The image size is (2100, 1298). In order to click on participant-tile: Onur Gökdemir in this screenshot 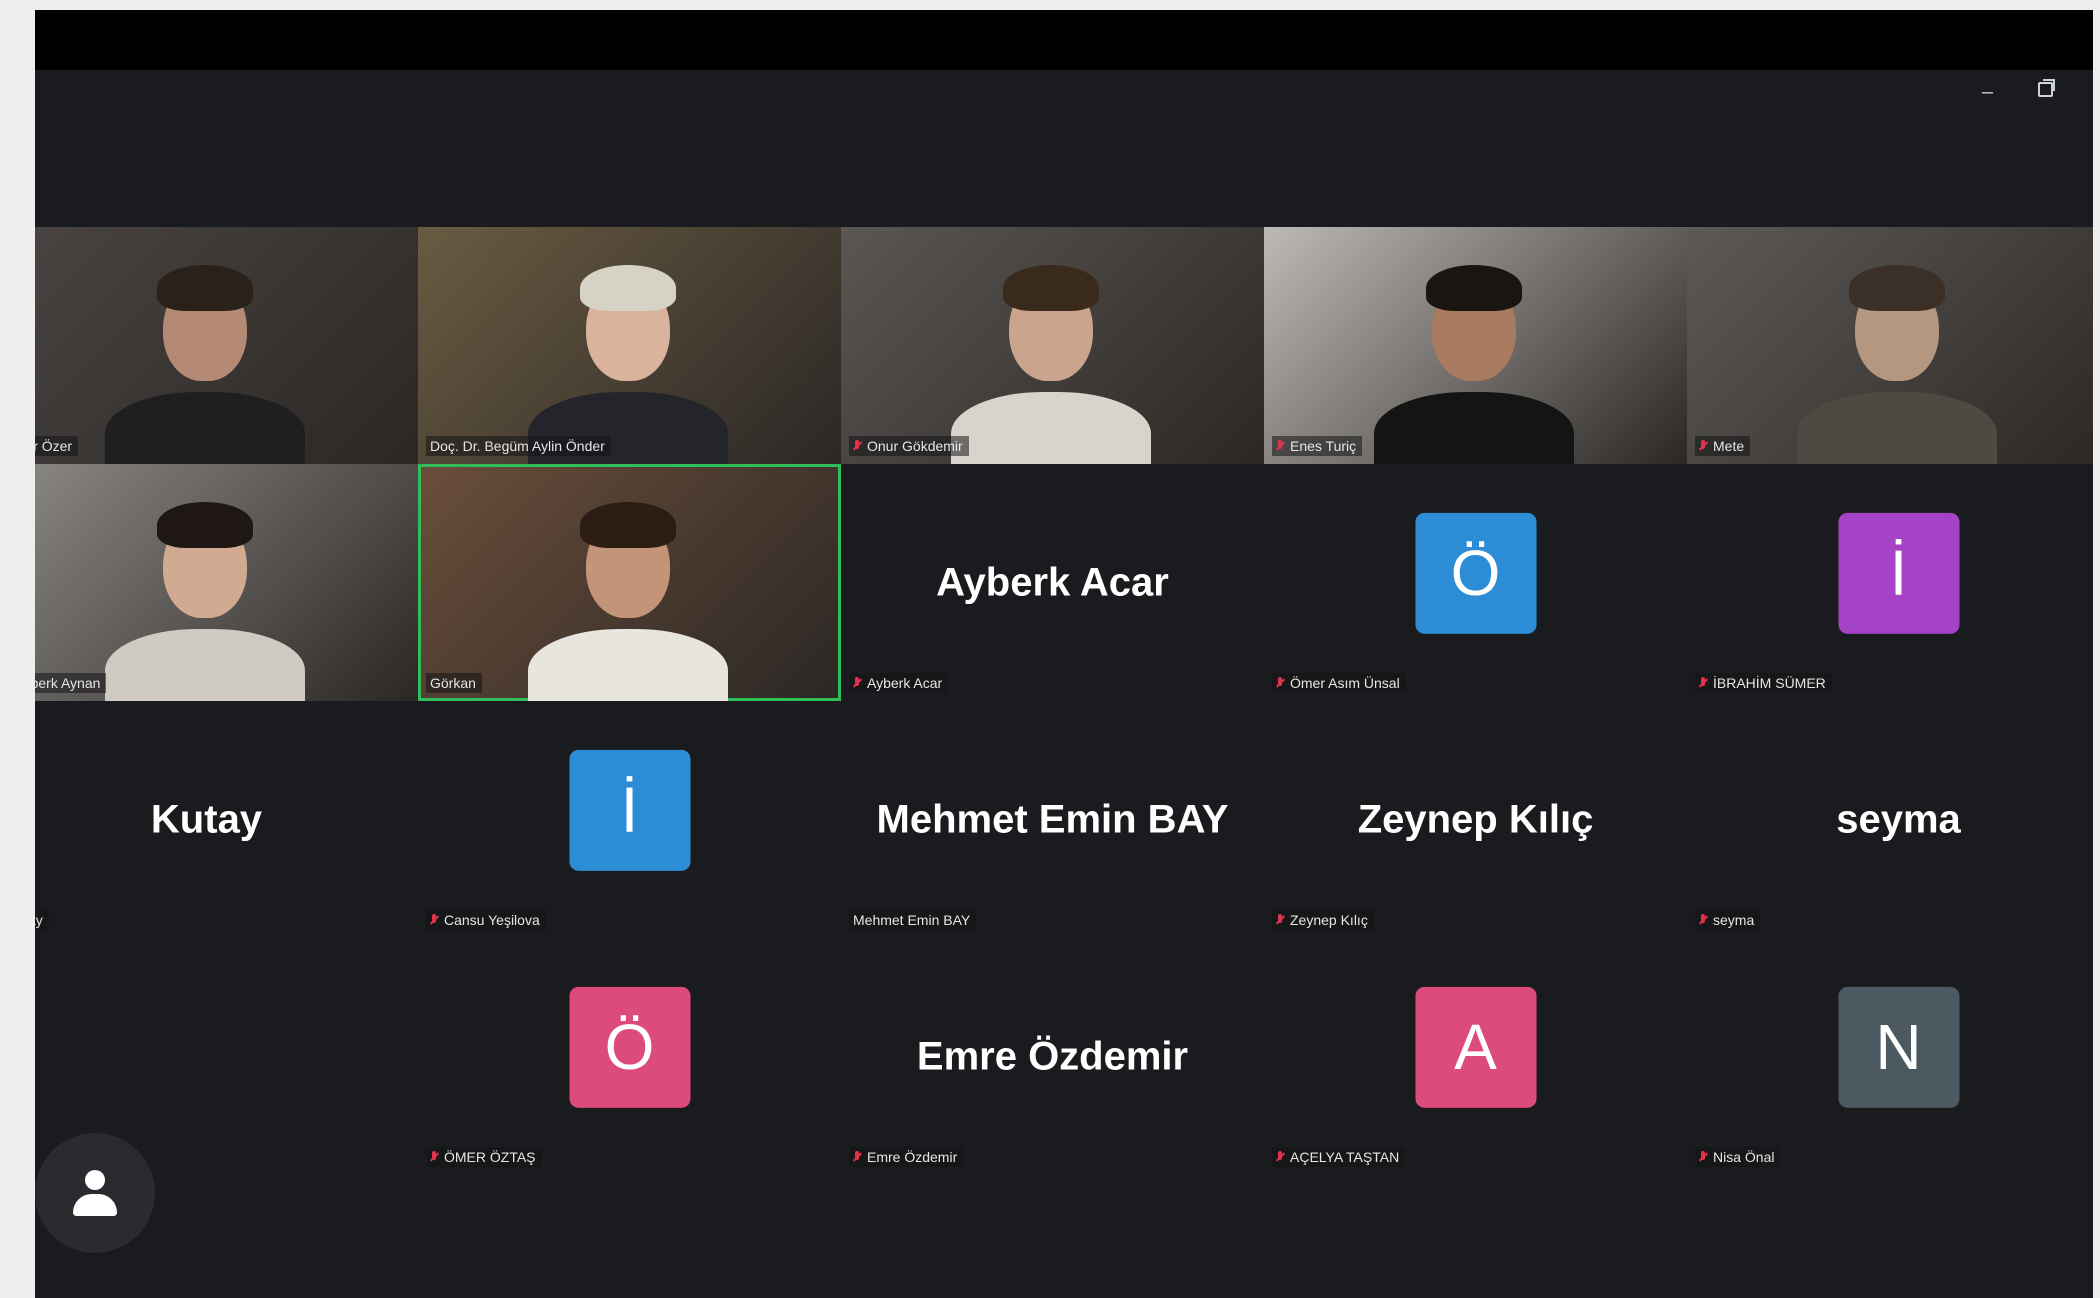, I will do `click(1052, 345)`.